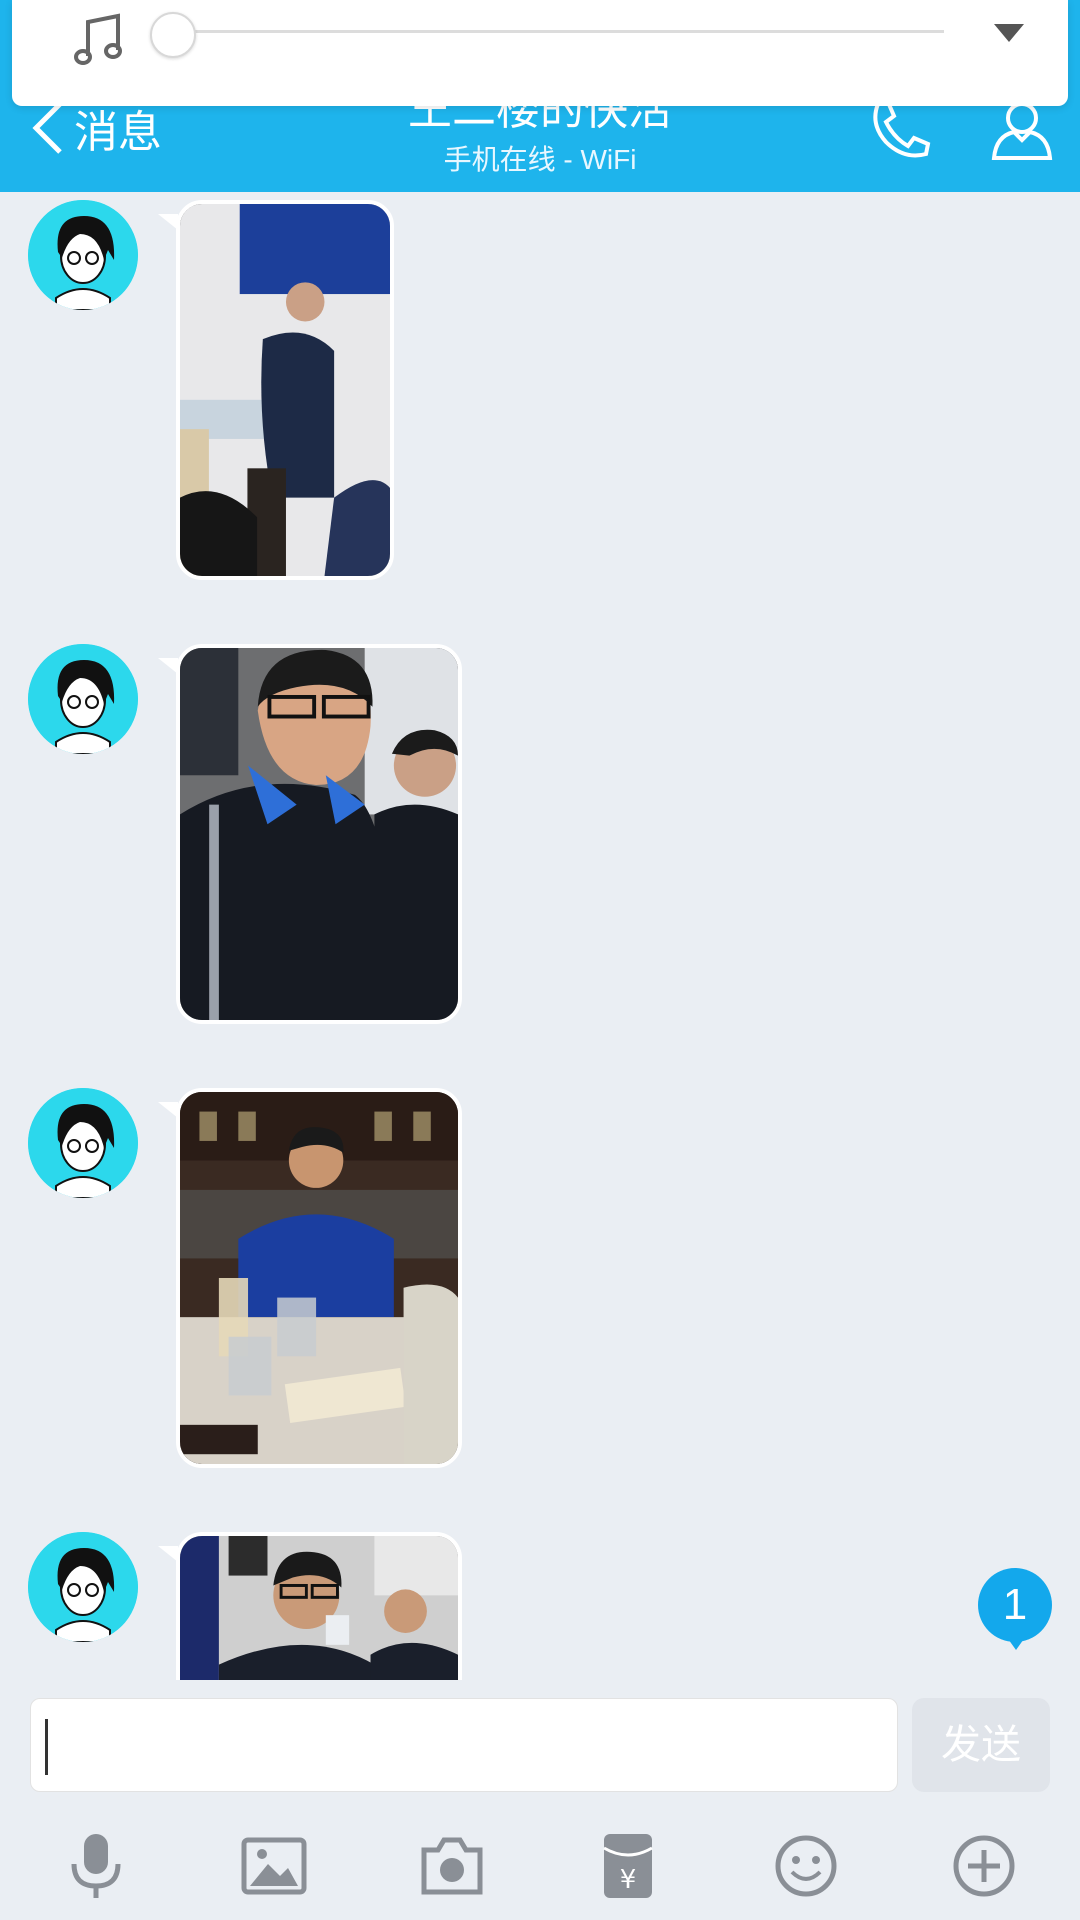 This screenshot has width=1080, height=1920. What do you see at coordinates (452, 1866) in the screenshot?
I see `camera-icon` at bounding box center [452, 1866].